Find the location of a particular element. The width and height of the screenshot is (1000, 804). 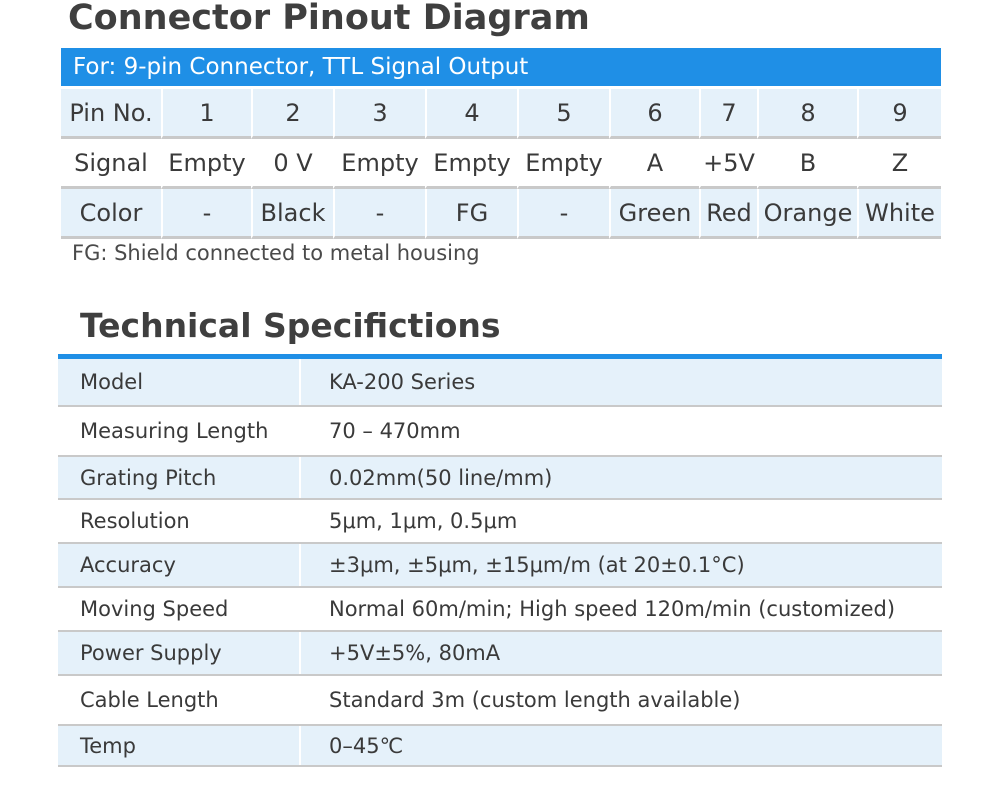

spec-key: Measuring Length is located at coordinates (179, 431).